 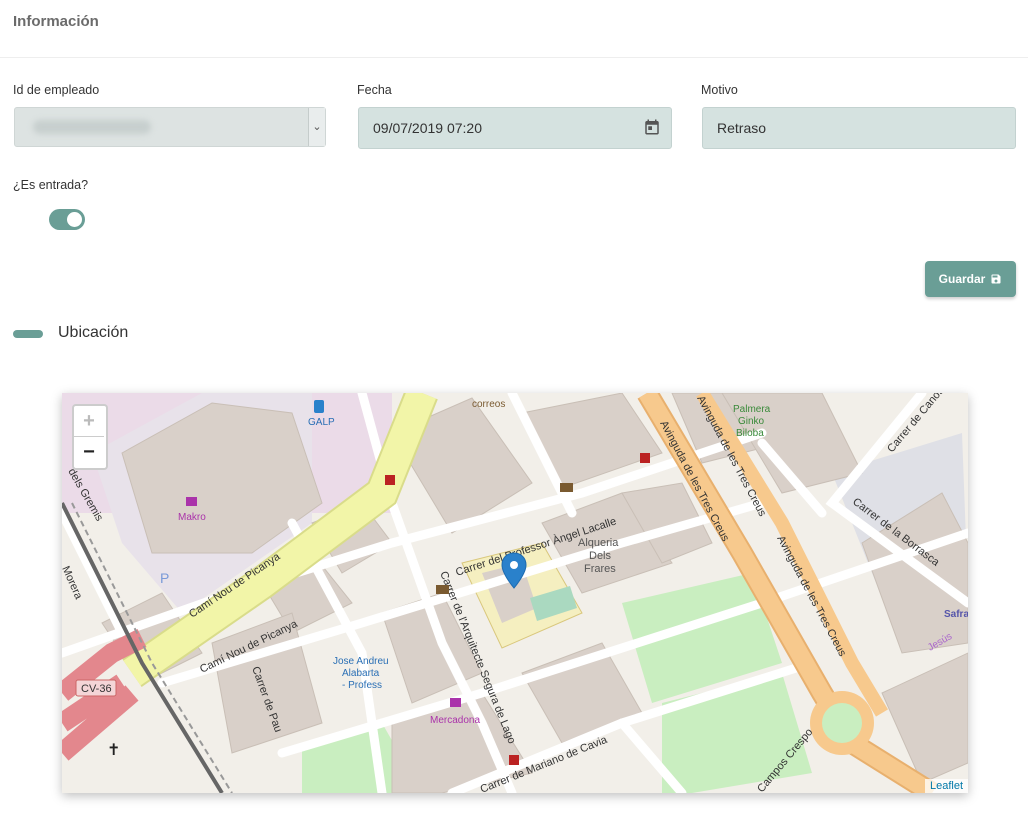 What do you see at coordinates (427, 128) in the screenshot?
I see `date-value: 09/07/2019 07:20` at bounding box center [427, 128].